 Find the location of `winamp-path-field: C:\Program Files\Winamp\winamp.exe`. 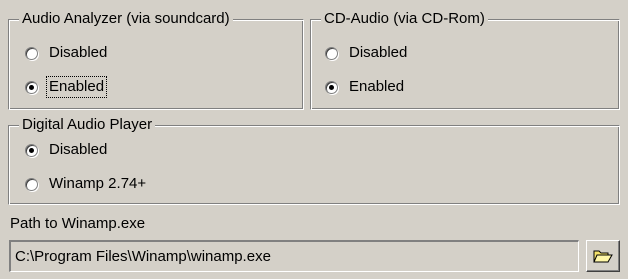

winamp-path-field: C:\Program Files\Winamp\winamp.exe is located at coordinates (294, 256).